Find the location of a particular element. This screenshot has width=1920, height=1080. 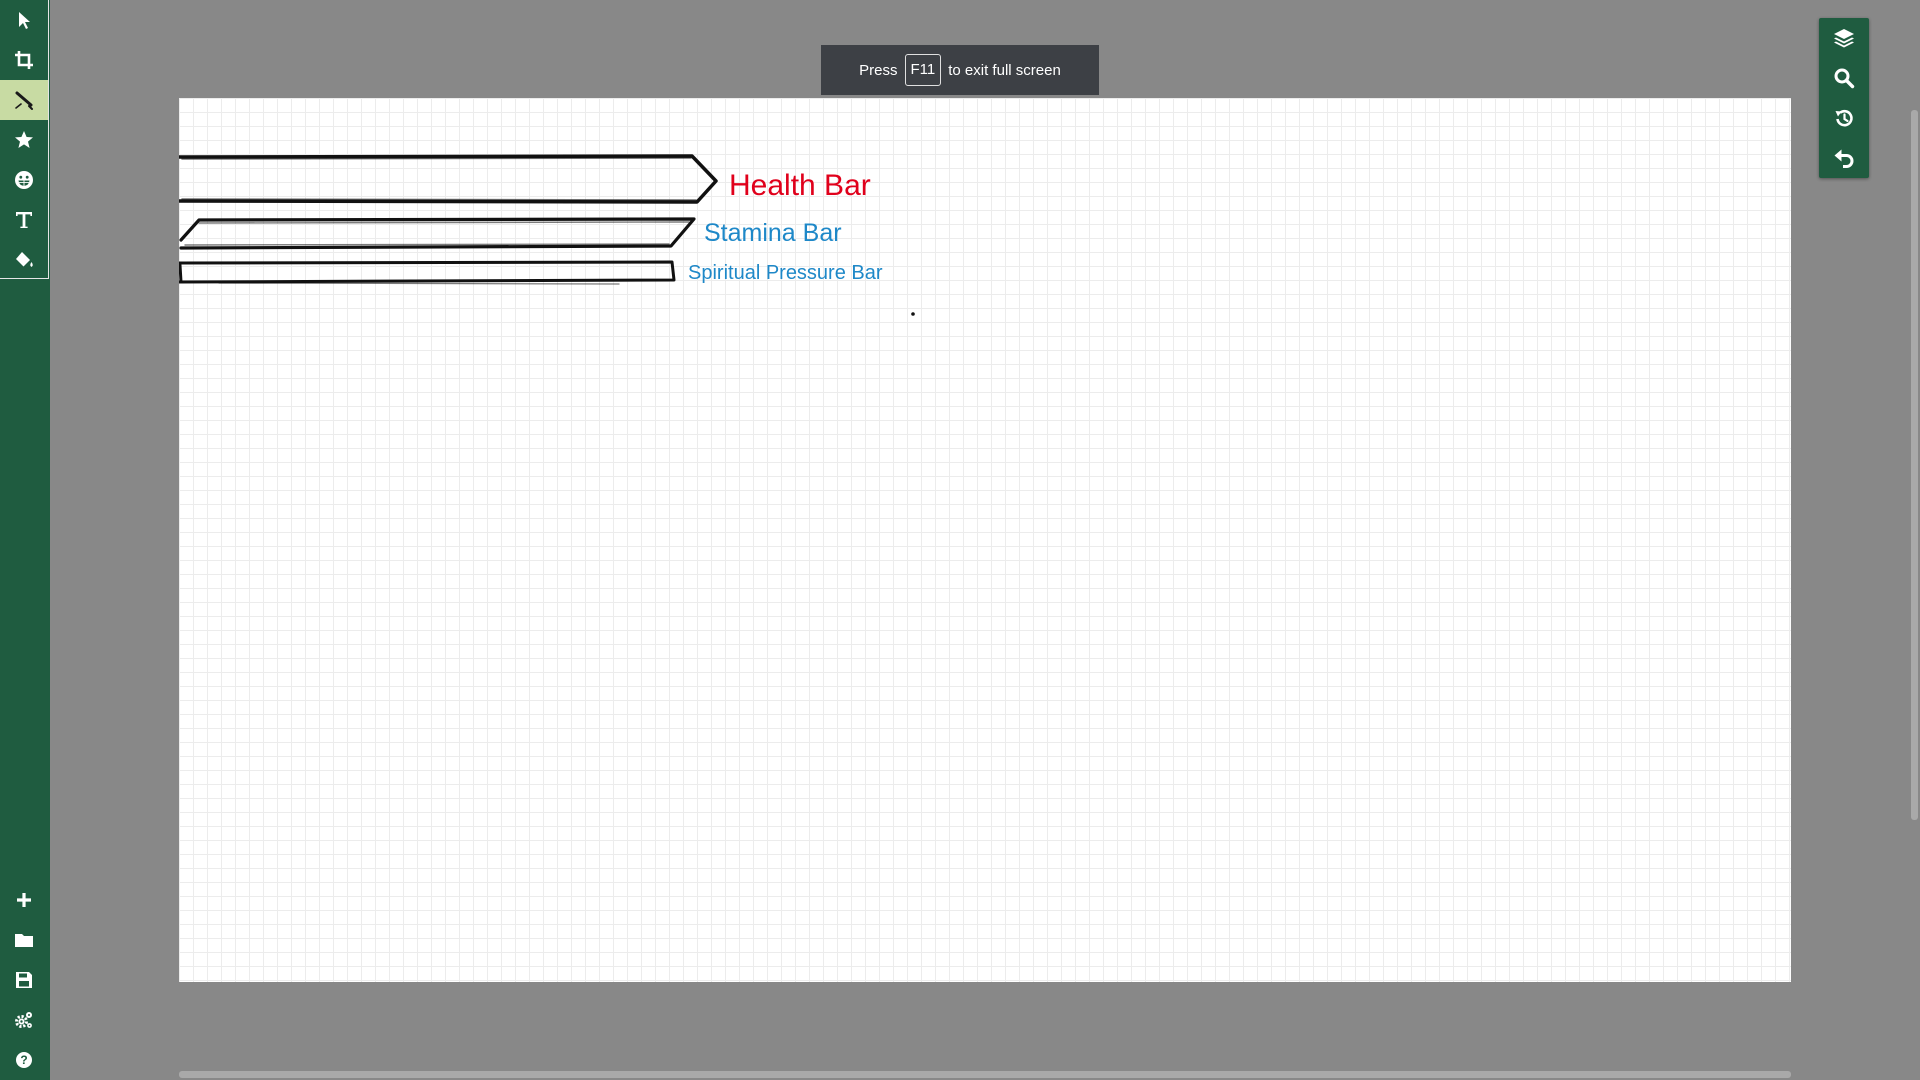

new-button is located at coordinates (24, 900).